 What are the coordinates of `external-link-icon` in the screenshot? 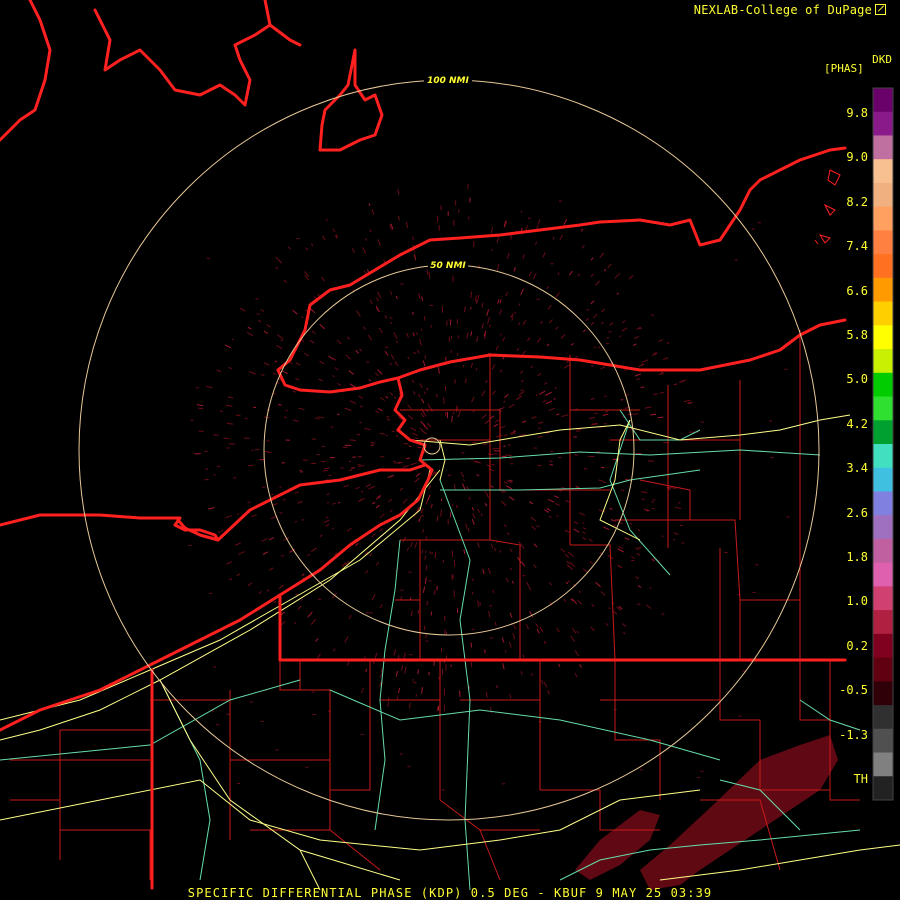 It's located at (880, 9).